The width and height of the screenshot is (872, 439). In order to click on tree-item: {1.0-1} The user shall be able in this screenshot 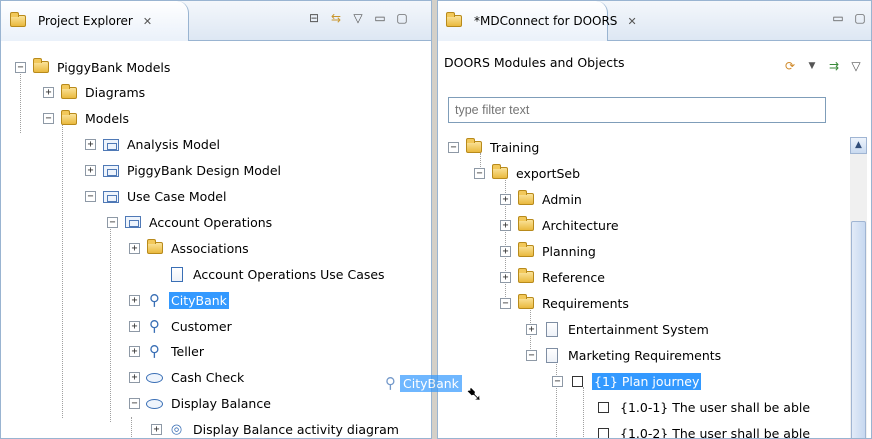, I will do `click(695, 407)`.